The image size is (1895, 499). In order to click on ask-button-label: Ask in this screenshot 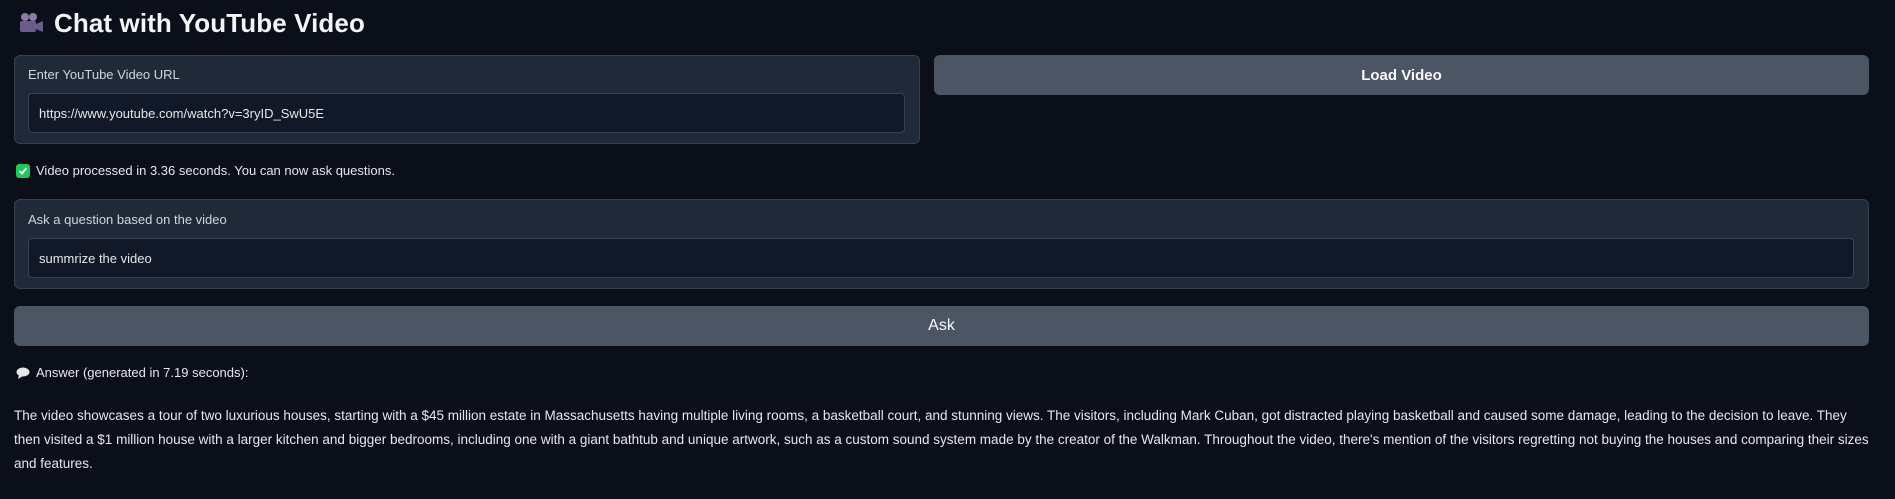, I will do `click(941, 325)`.